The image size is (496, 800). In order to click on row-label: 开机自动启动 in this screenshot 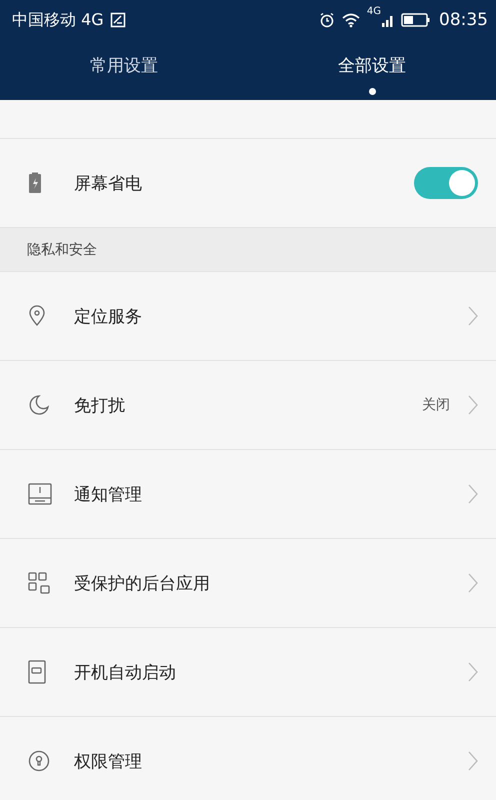, I will do `click(125, 673)`.